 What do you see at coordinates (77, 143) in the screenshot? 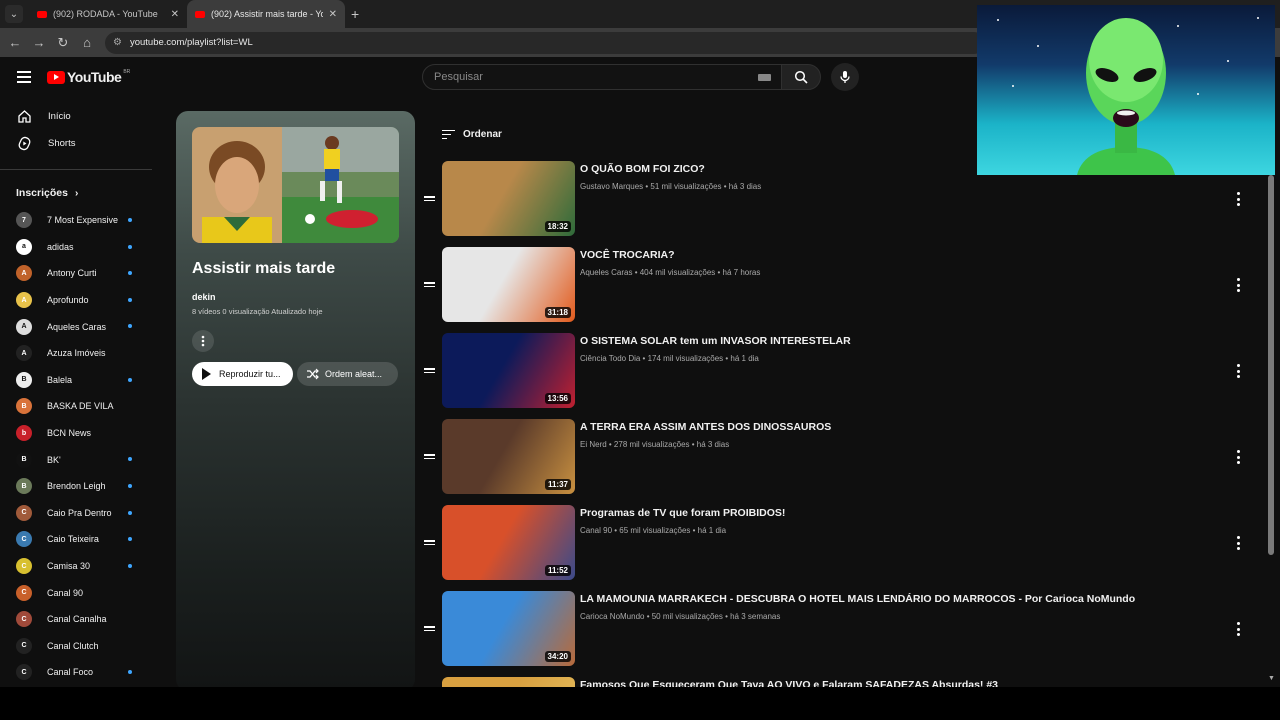
I see `sidebar-item-shorts: Shorts` at bounding box center [77, 143].